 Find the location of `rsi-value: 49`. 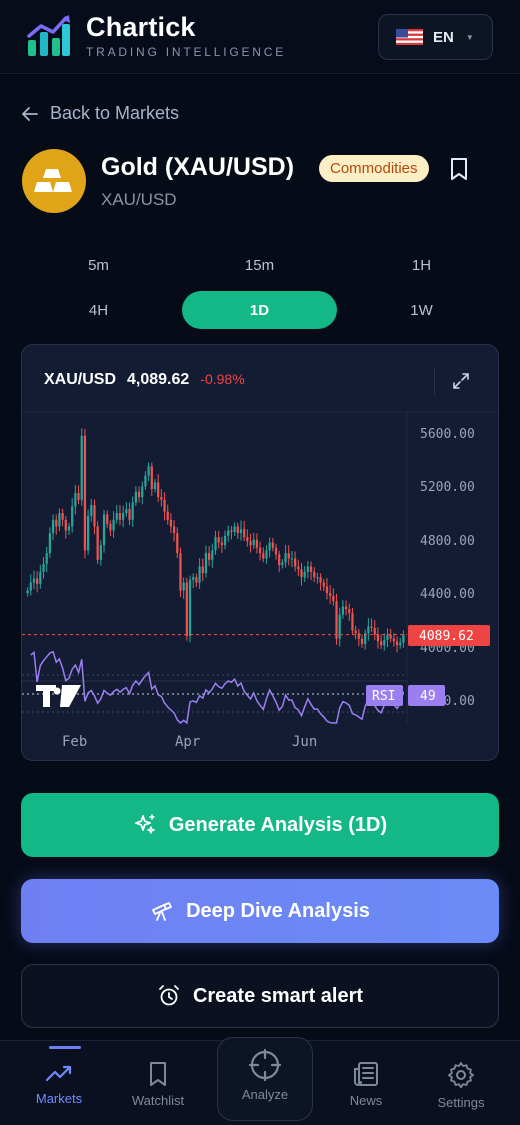

rsi-value: 49 is located at coordinates (428, 696).